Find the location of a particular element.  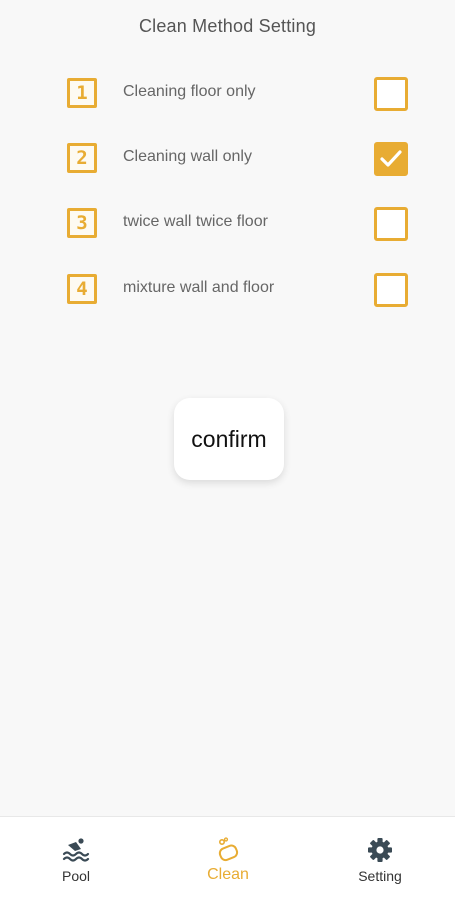

checkmark-icon is located at coordinates (391, 158).